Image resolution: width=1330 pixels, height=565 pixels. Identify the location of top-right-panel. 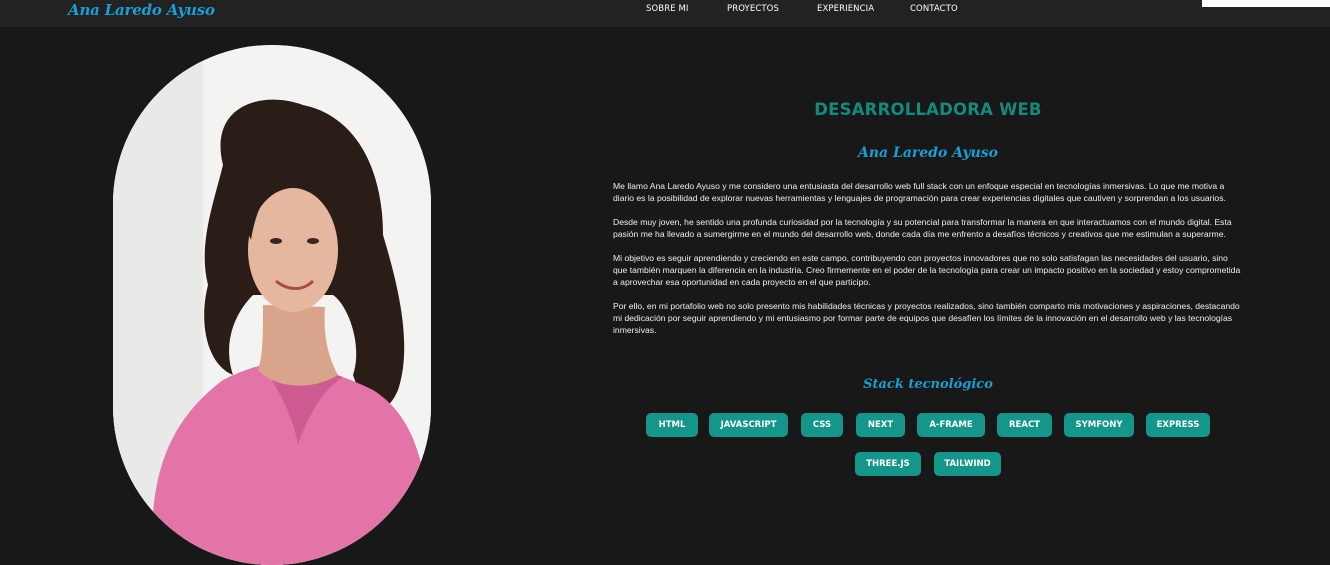
(1266, 3).